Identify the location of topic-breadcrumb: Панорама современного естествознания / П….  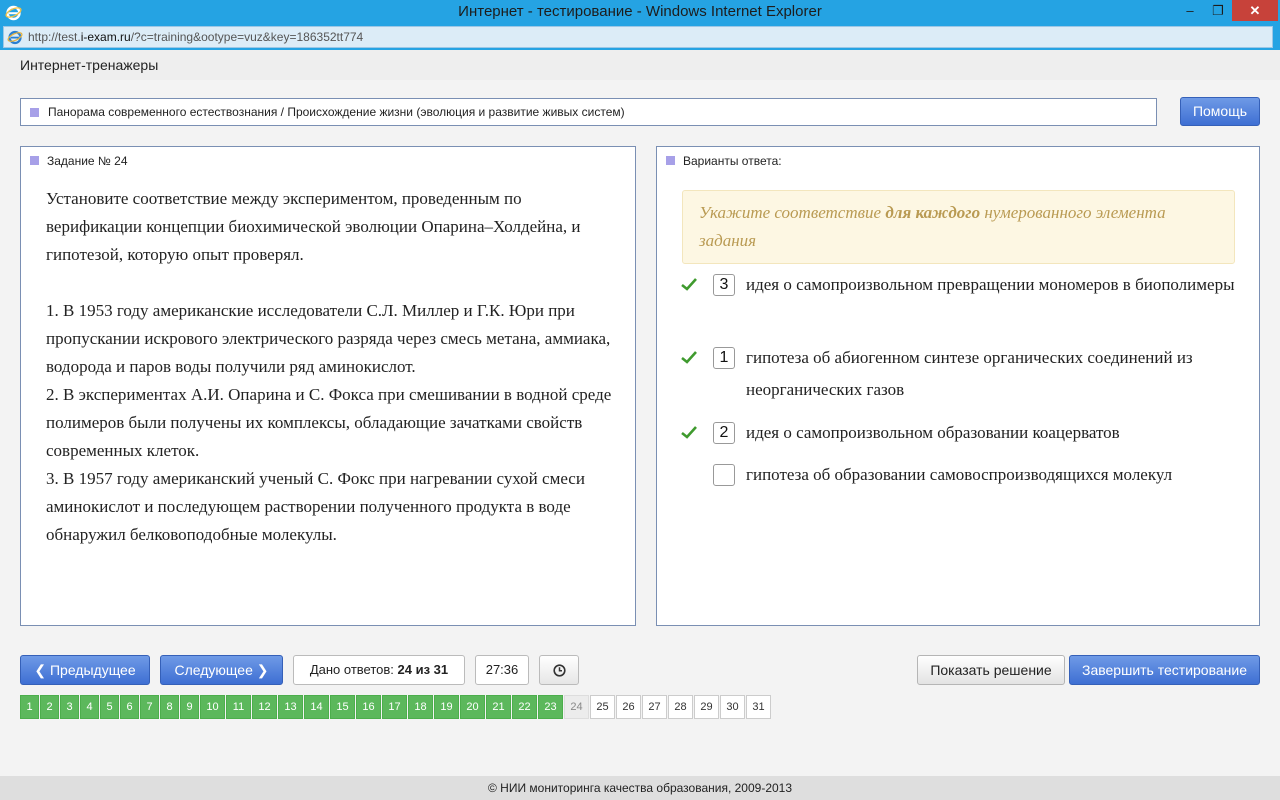
(588, 112).